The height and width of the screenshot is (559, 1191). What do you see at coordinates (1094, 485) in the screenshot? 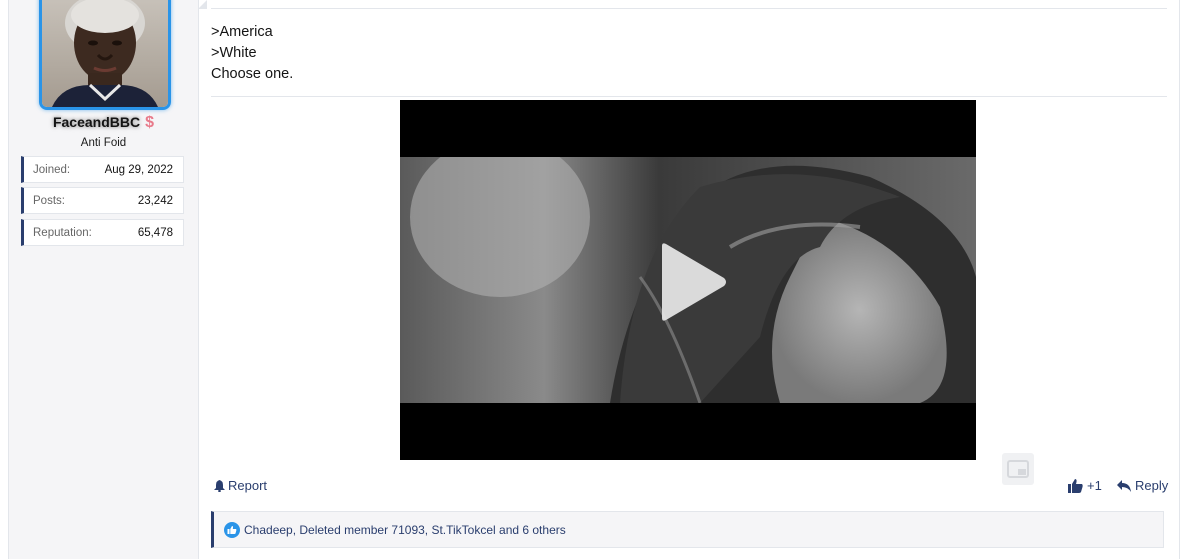
I see `like-count: +1` at bounding box center [1094, 485].